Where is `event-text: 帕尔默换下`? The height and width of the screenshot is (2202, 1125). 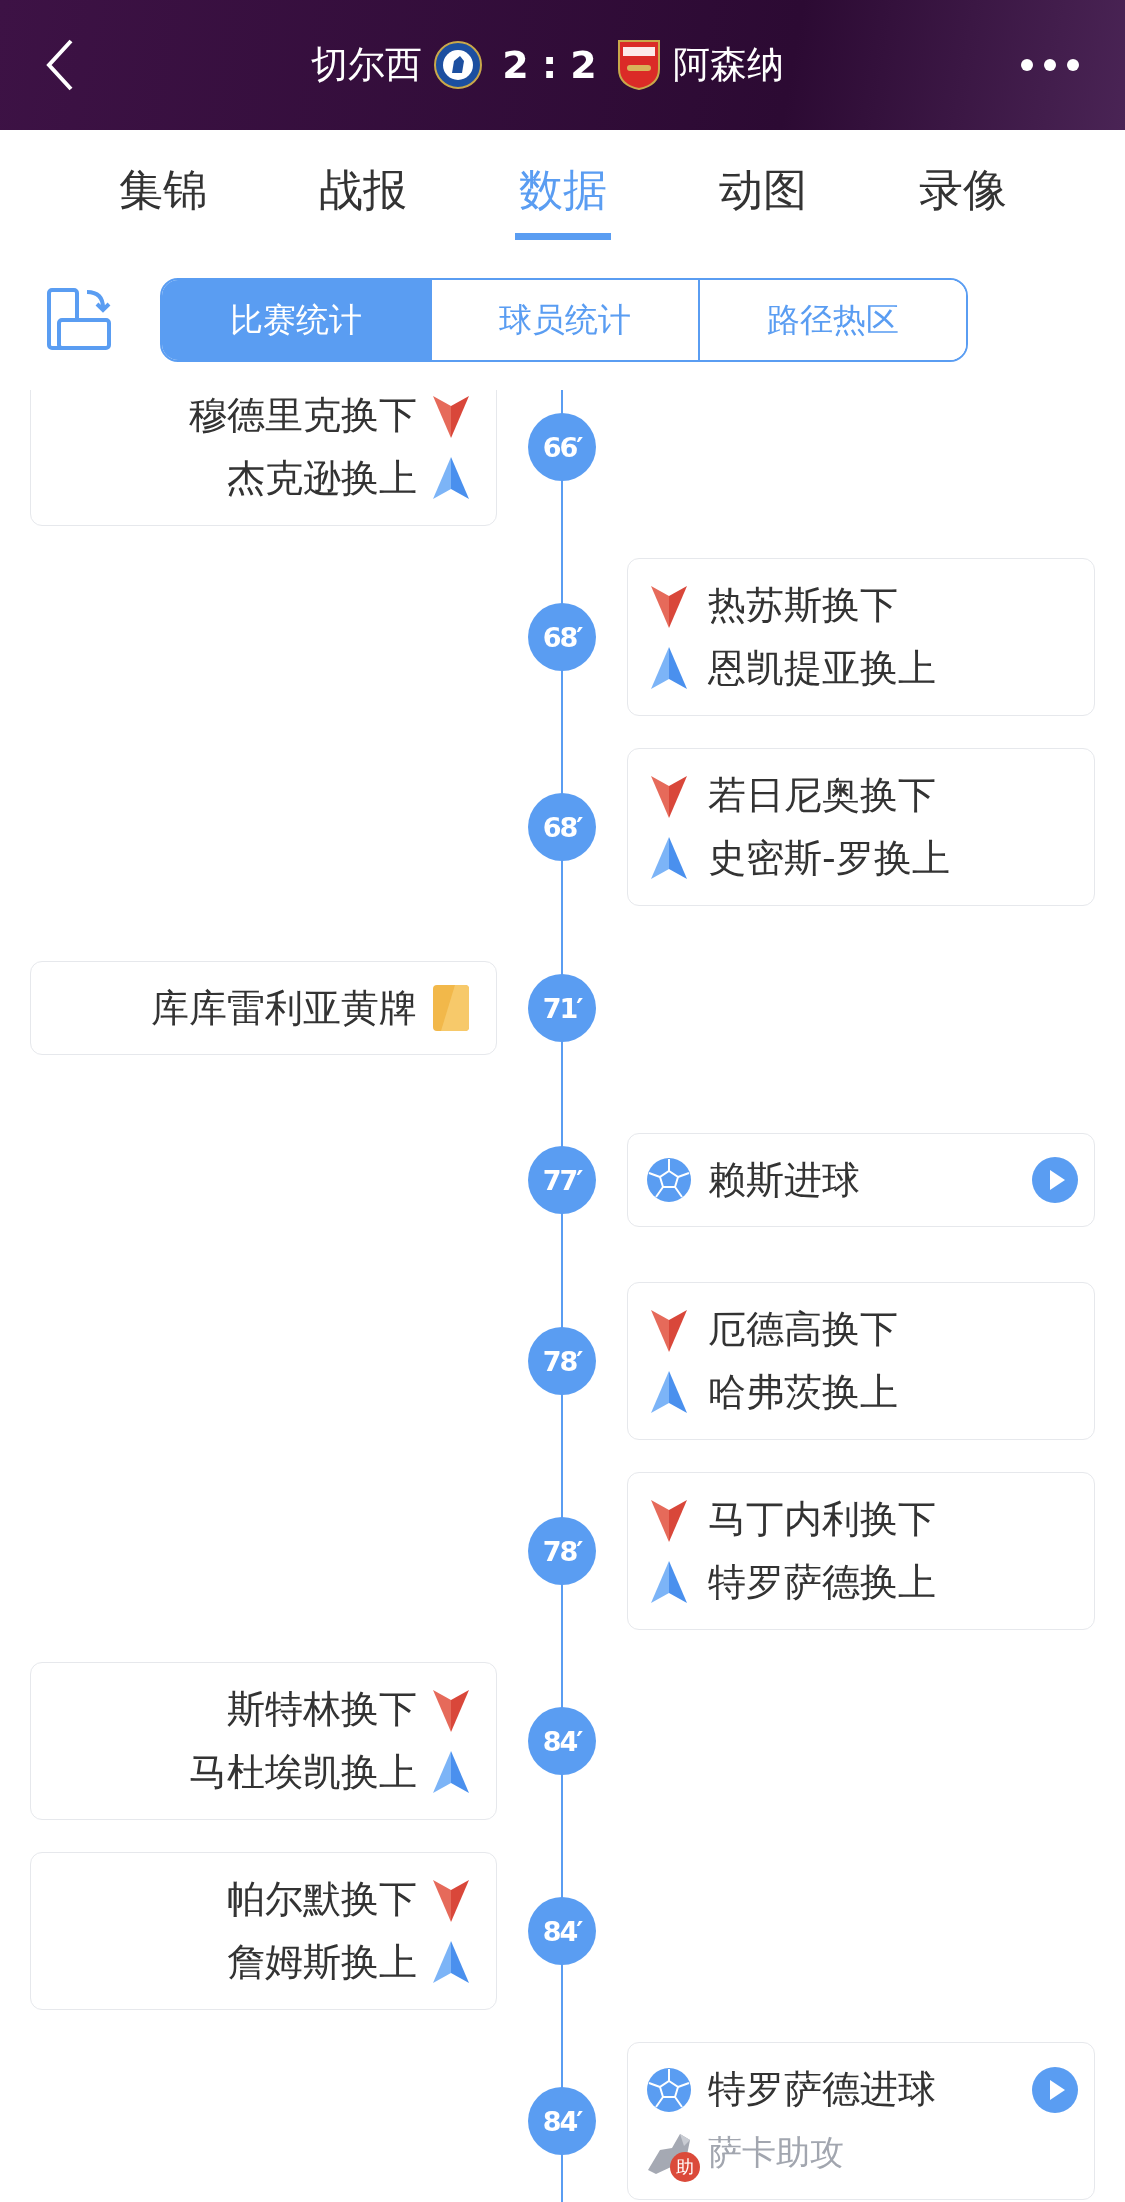 event-text: 帕尔默换下 is located at coordinates (322, 1899).